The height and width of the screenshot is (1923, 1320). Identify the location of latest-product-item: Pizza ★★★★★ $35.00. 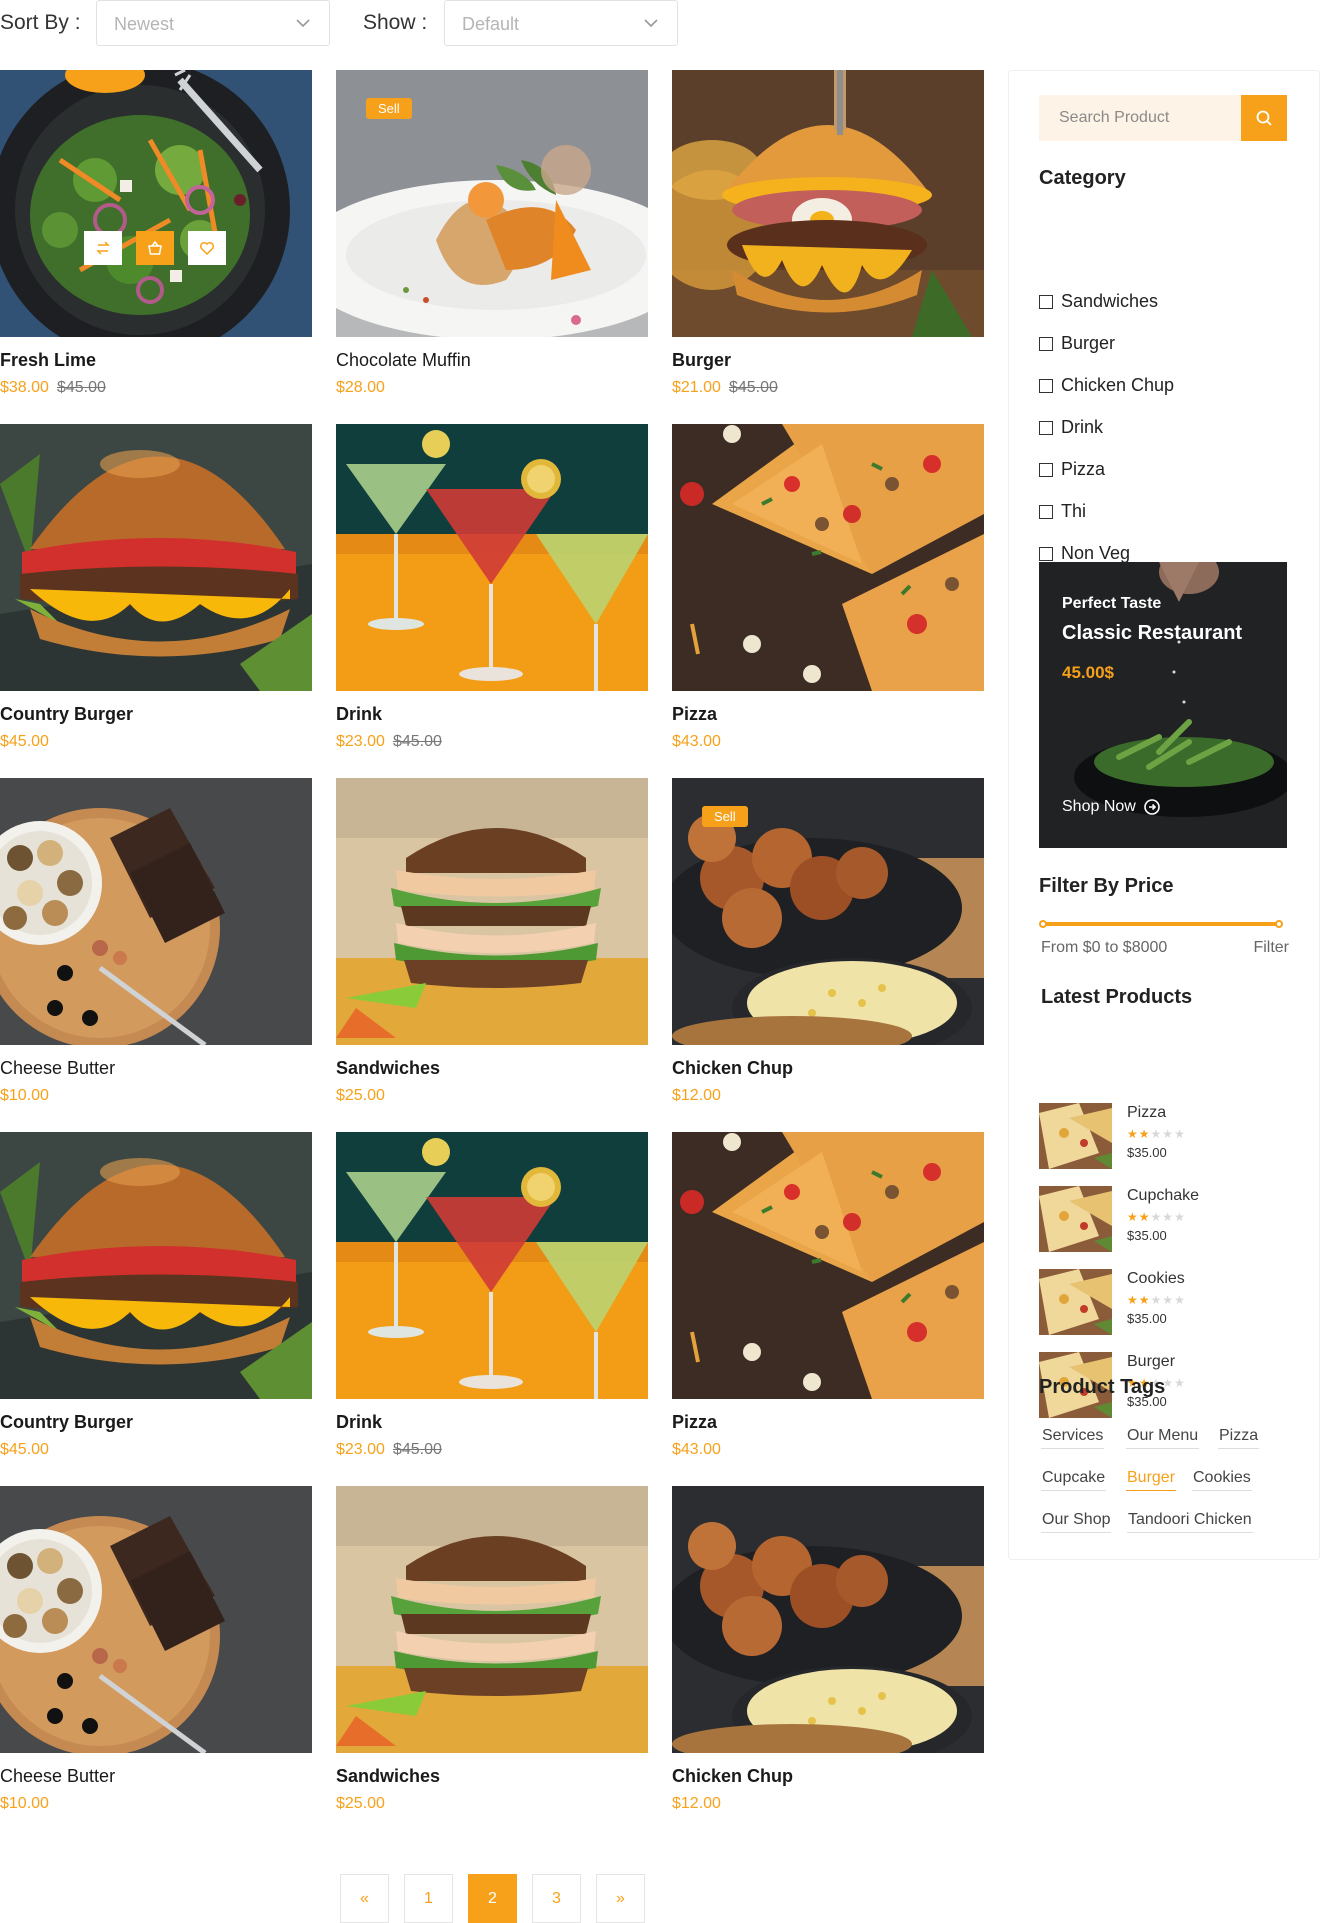
(1164, 1138).